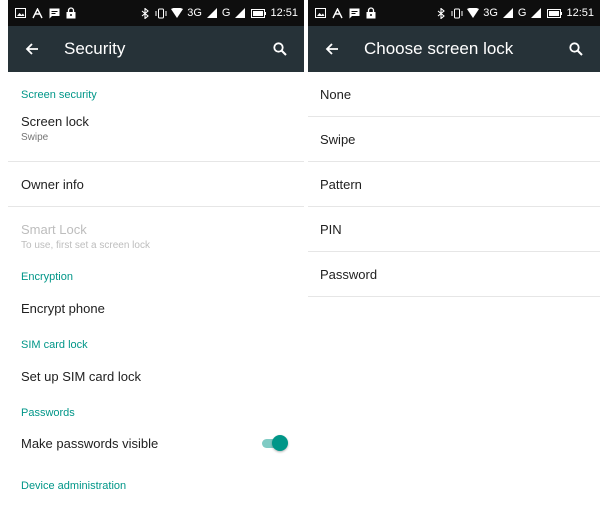 This screenshot has height=524, width=600. Describe the element at coordinates (454, 139) in the screenshot. I see `option-swipe: Swipe` at that location.